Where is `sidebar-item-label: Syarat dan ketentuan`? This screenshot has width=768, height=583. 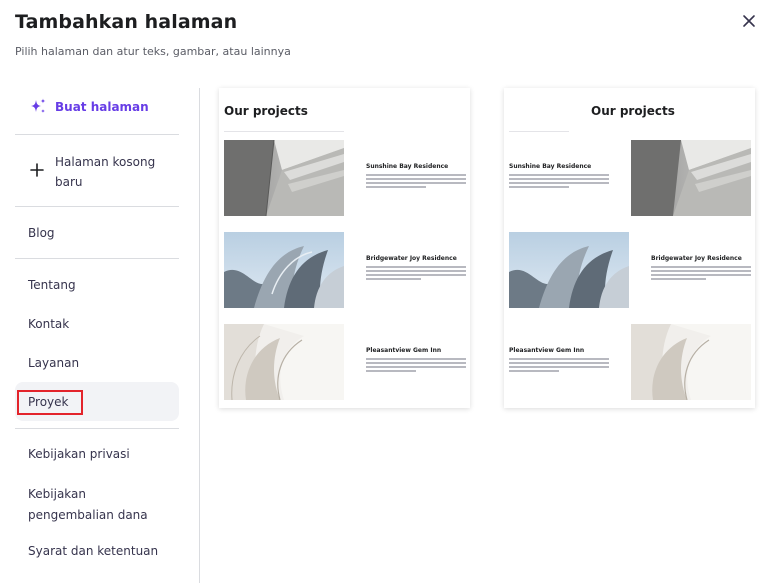
sidebar-item-label: Syarat dan ketentuan is located at coordinates (93, 551).